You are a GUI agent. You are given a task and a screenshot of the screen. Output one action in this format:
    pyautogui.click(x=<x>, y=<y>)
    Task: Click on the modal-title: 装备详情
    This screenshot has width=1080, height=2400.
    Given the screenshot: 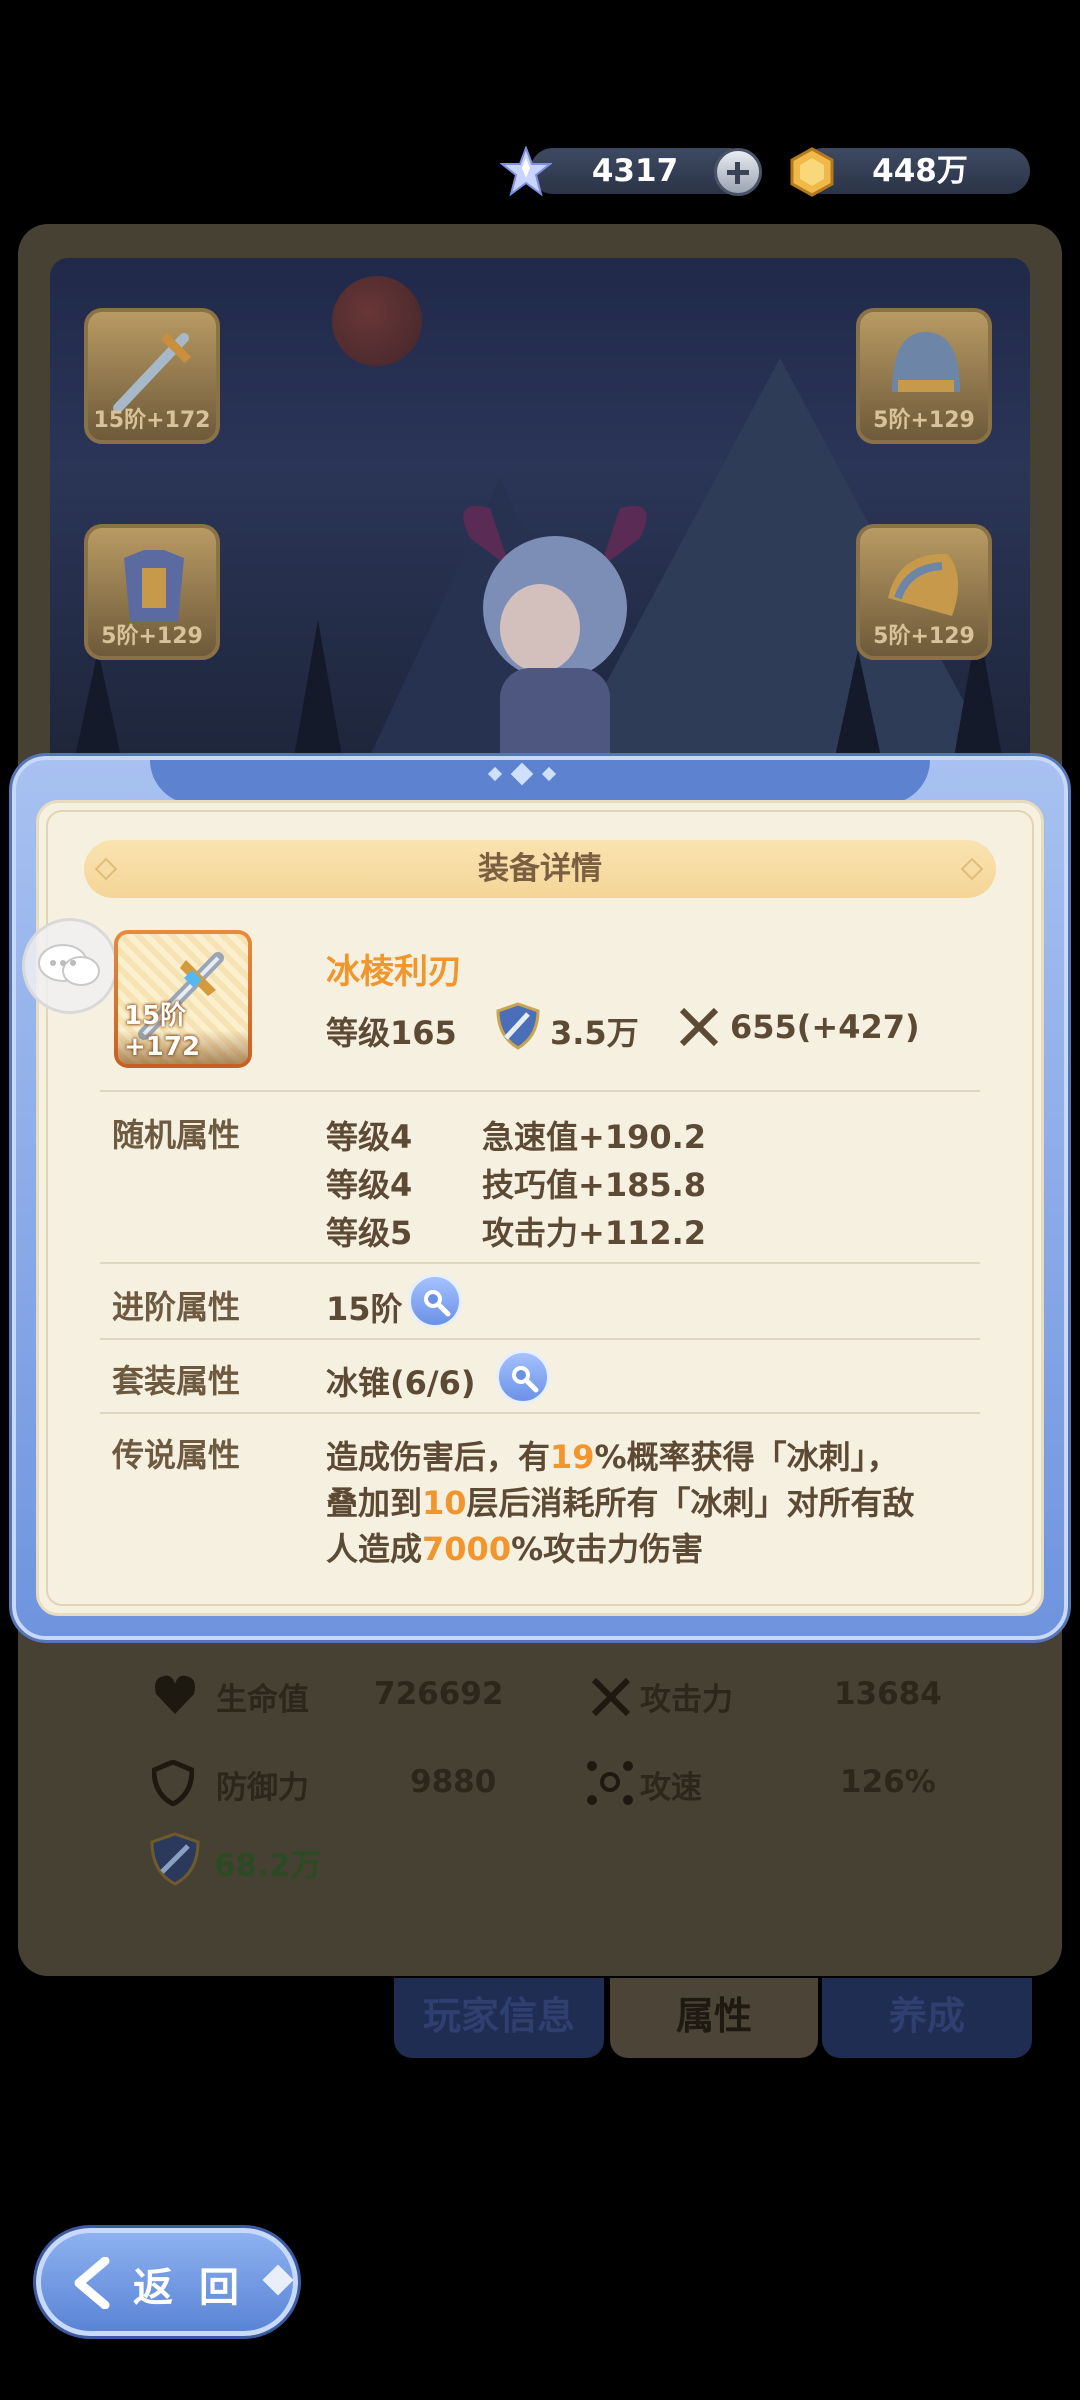 What is the action you would take?
    pyautogui.click(x=540, y=869)
    